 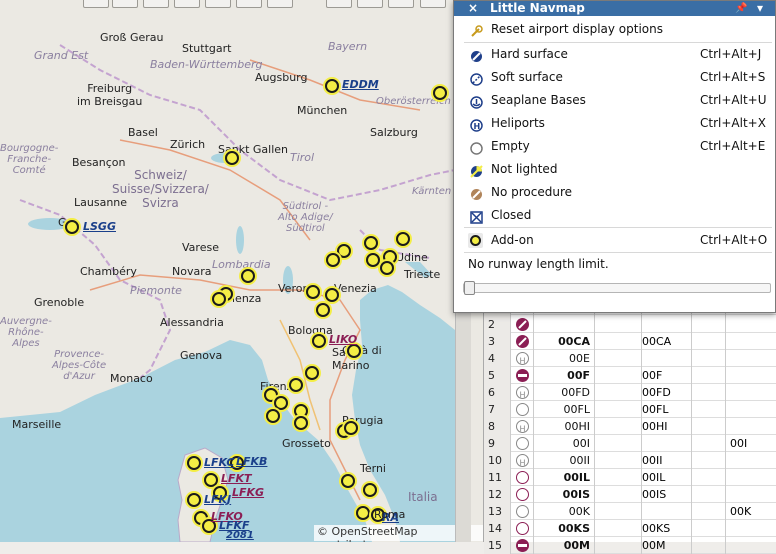 What do you see at coordinates (219, 462) in the screenshot?
I see `airport-label: LFKC` at bounding box center [219, 462].